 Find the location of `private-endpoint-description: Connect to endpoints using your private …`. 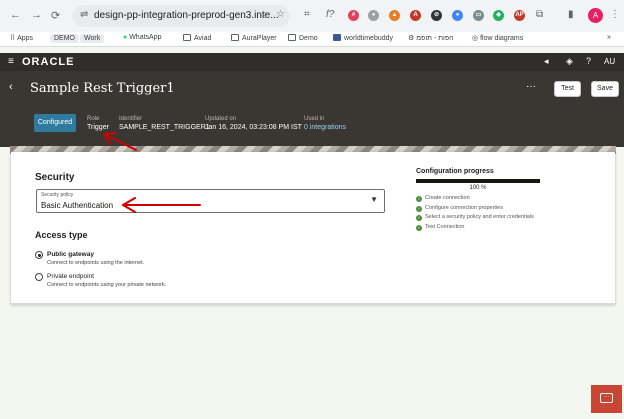

private-endpoint-description: Connect to endpoints using your private … is located at coordinates (107, 285).